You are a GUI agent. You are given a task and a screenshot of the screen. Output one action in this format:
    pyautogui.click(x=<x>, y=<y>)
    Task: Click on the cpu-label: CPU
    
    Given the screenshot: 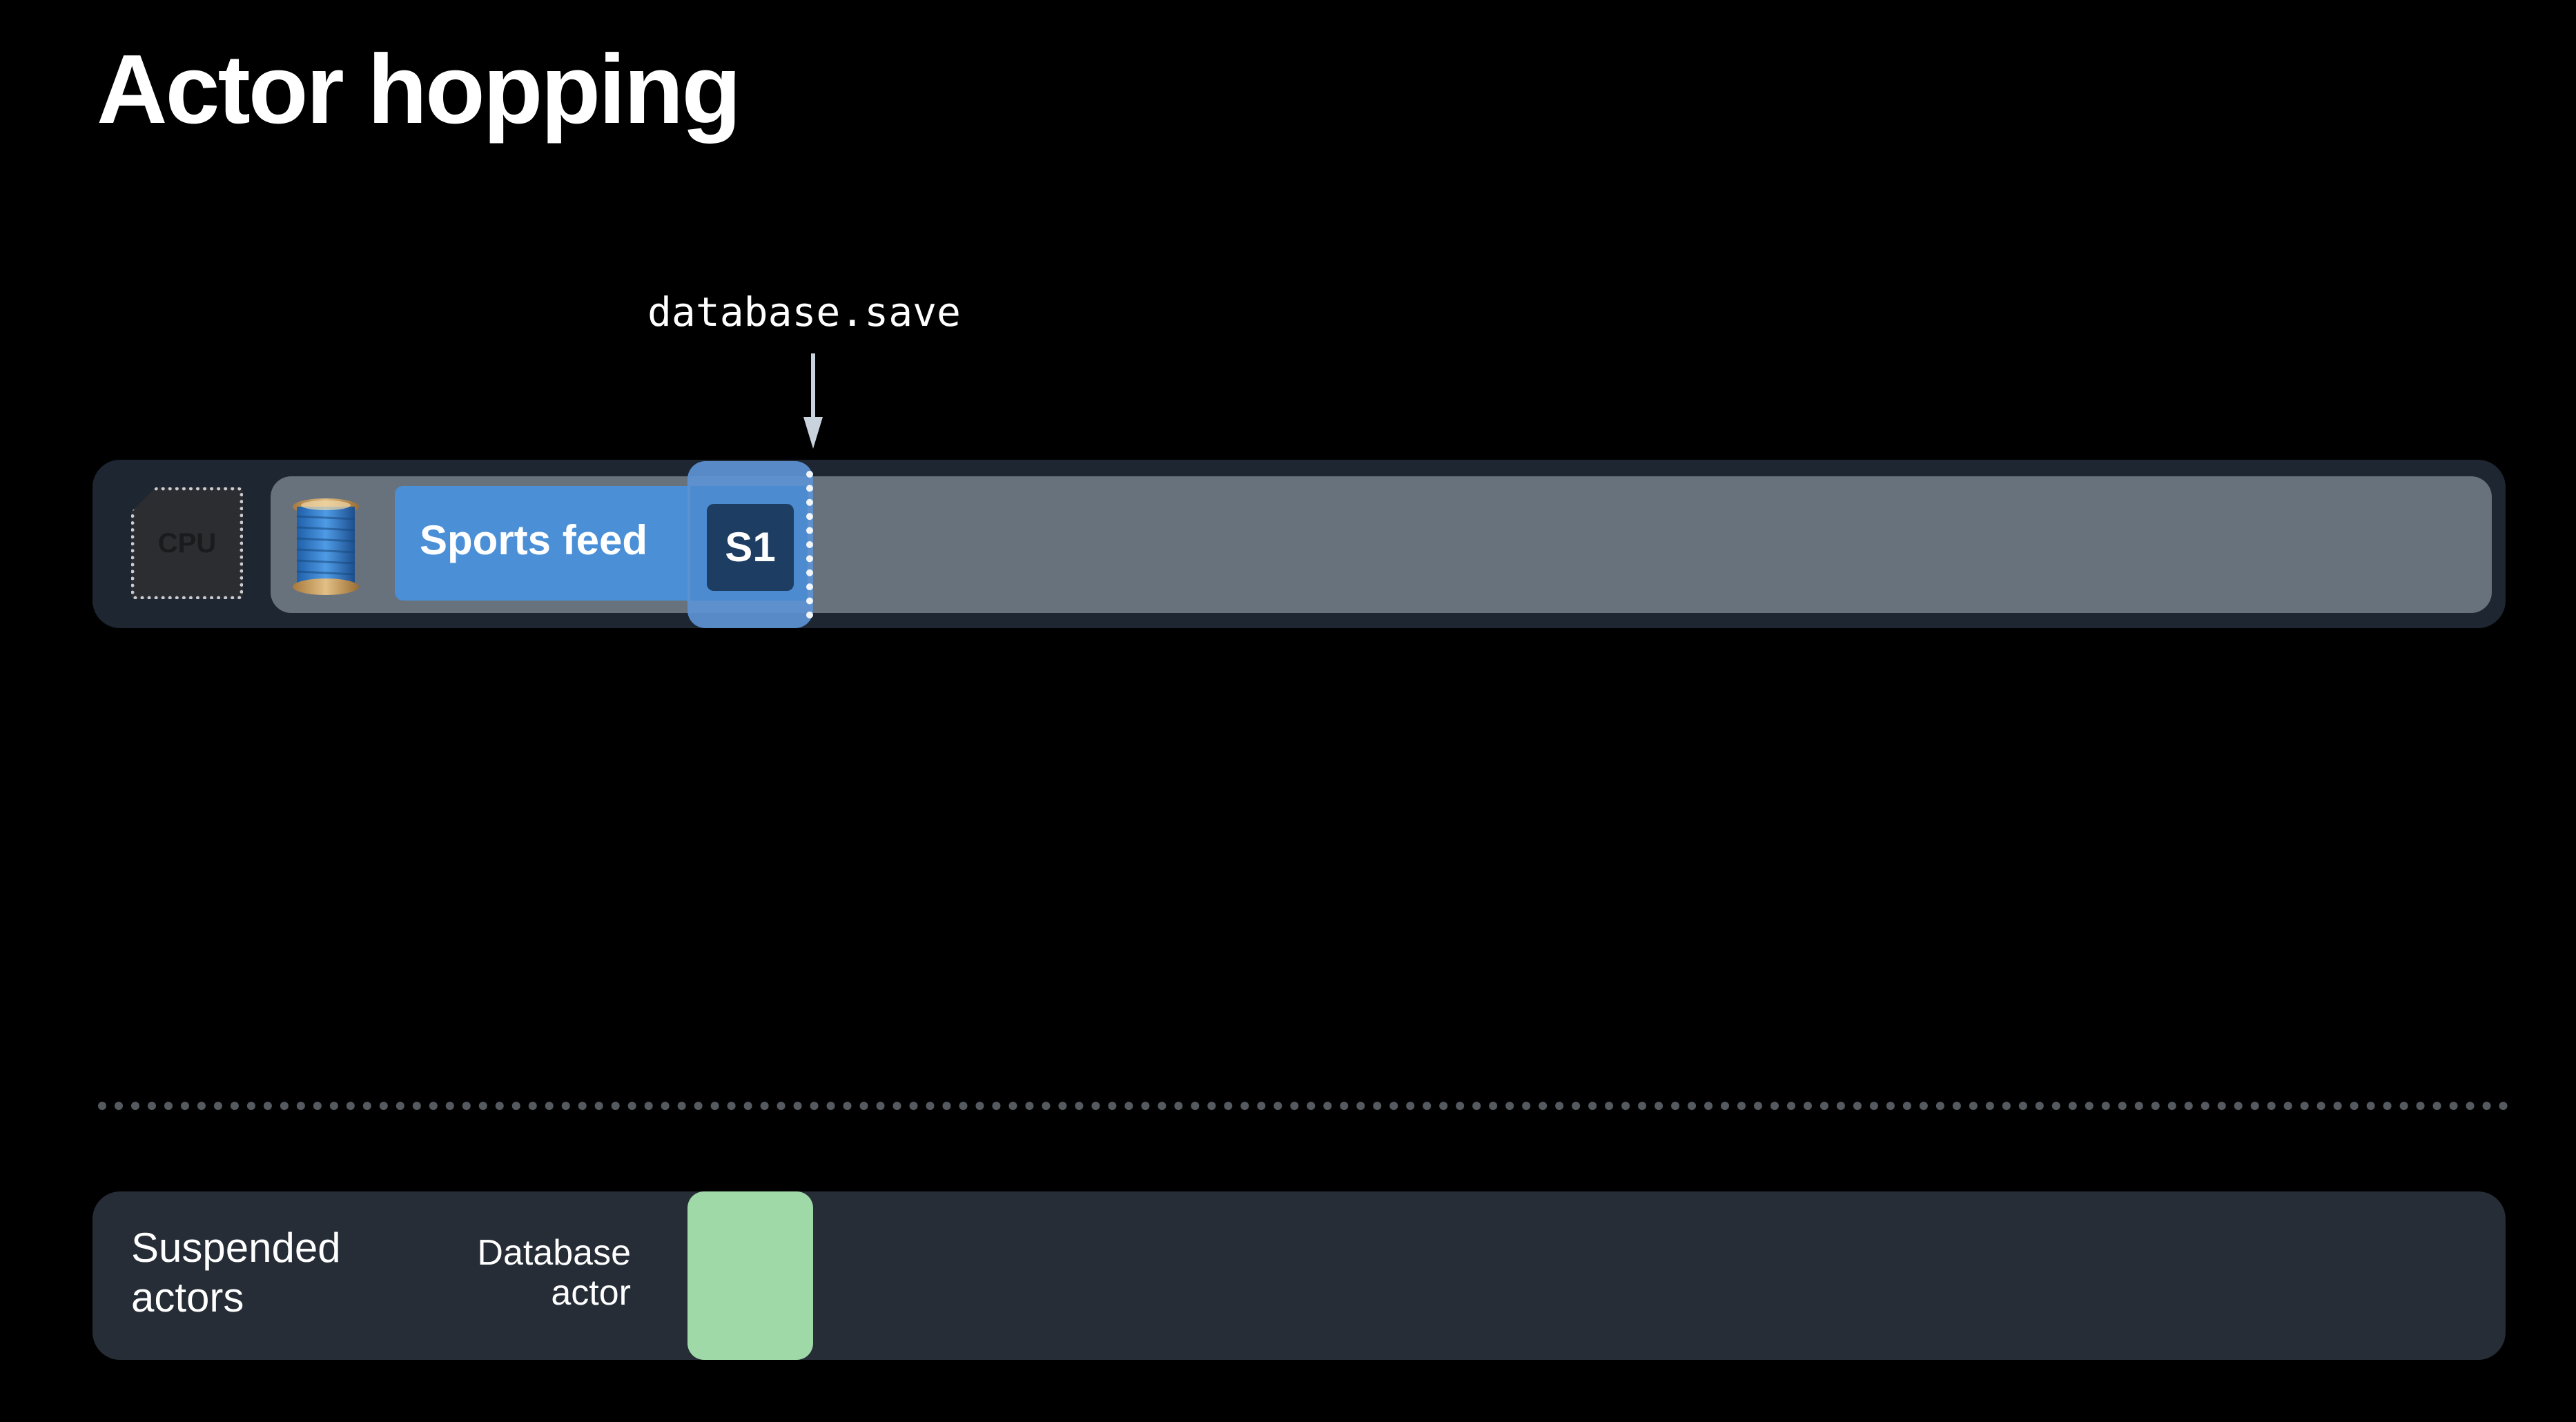 What is the action you would take?
    pyautogui.click(x=187, y=543)
    